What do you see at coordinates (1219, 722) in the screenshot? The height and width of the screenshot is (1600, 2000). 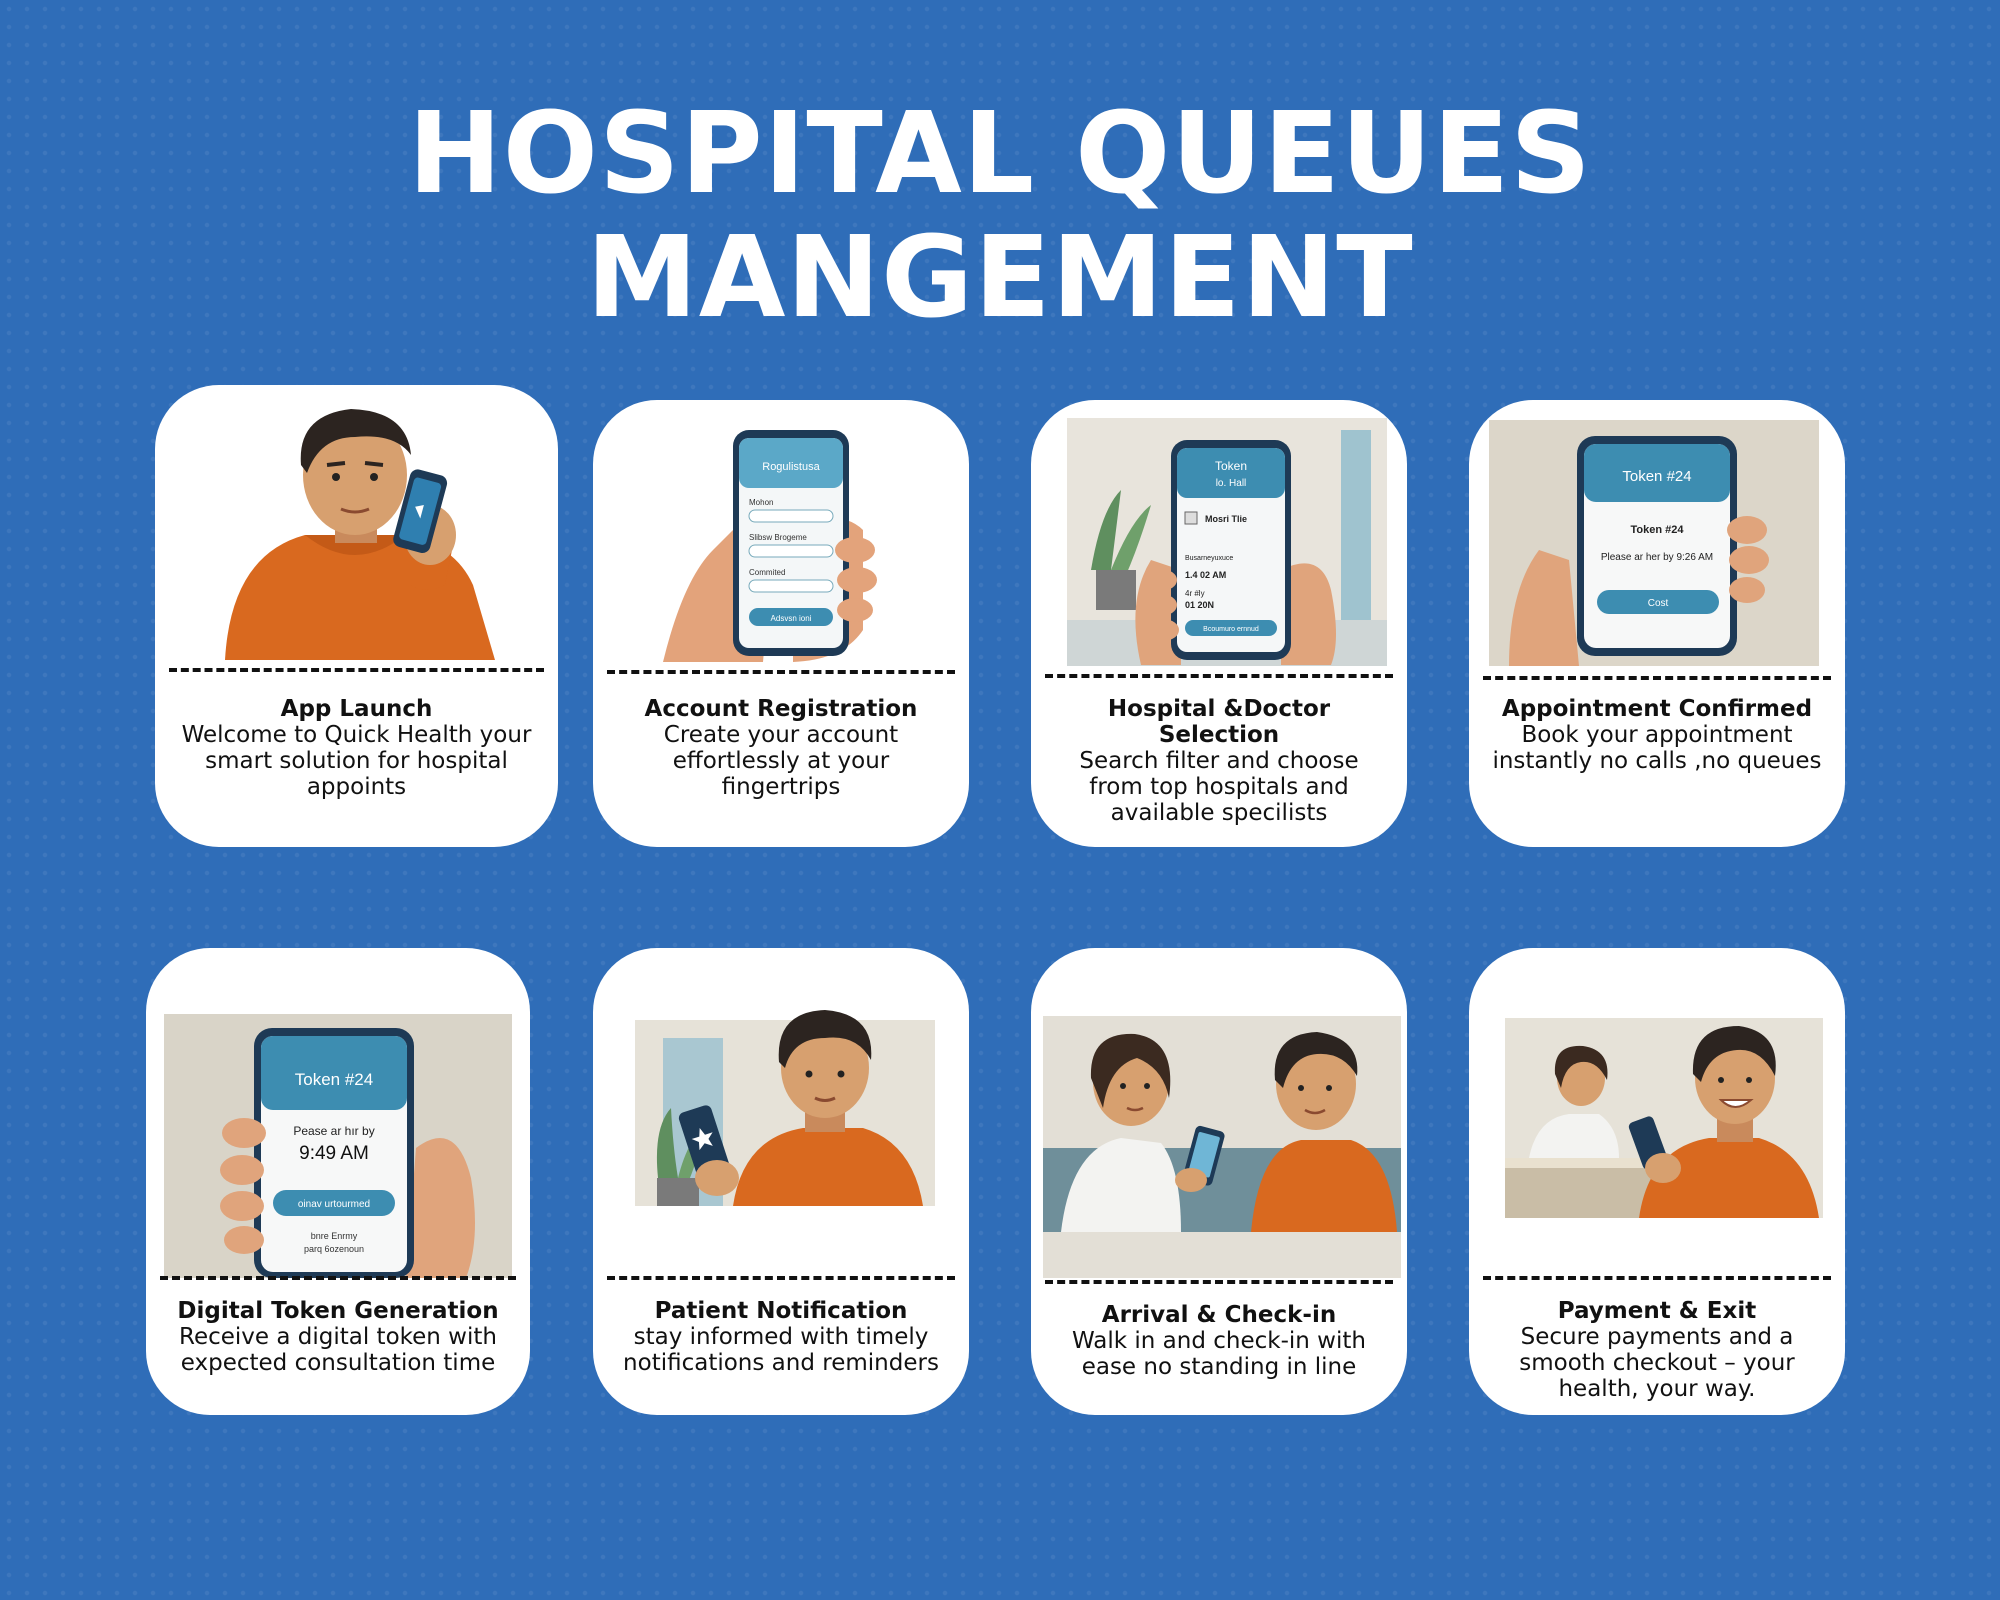 I see `card-title: Hospital &Doctor Selection` at bounding box center [1219, 722].